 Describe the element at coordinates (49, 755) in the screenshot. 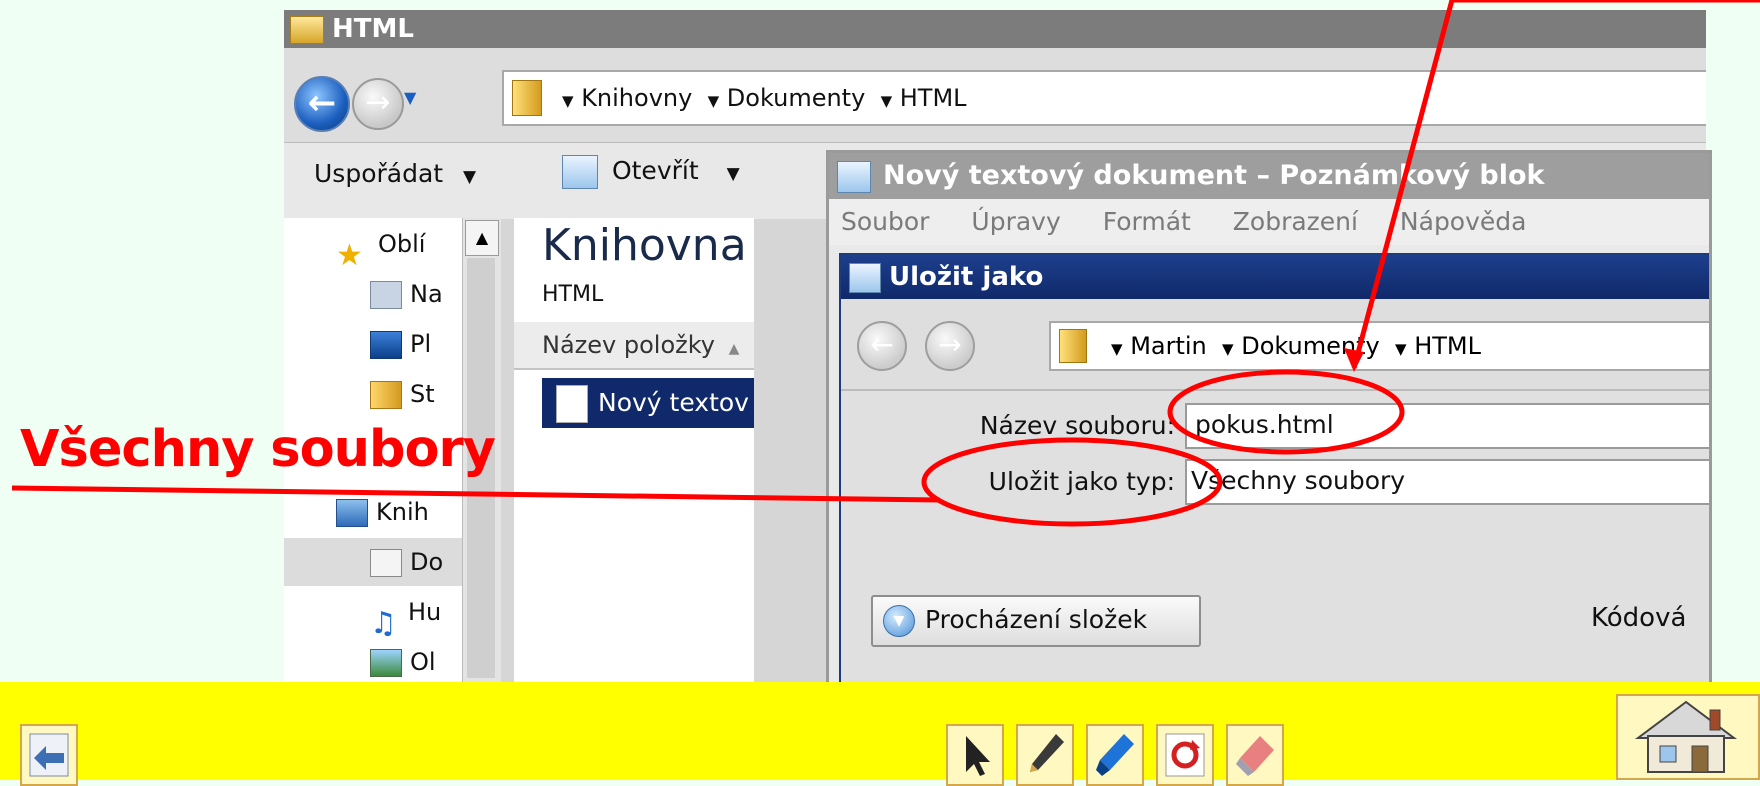

I see `back-arrow-icon` at that location.